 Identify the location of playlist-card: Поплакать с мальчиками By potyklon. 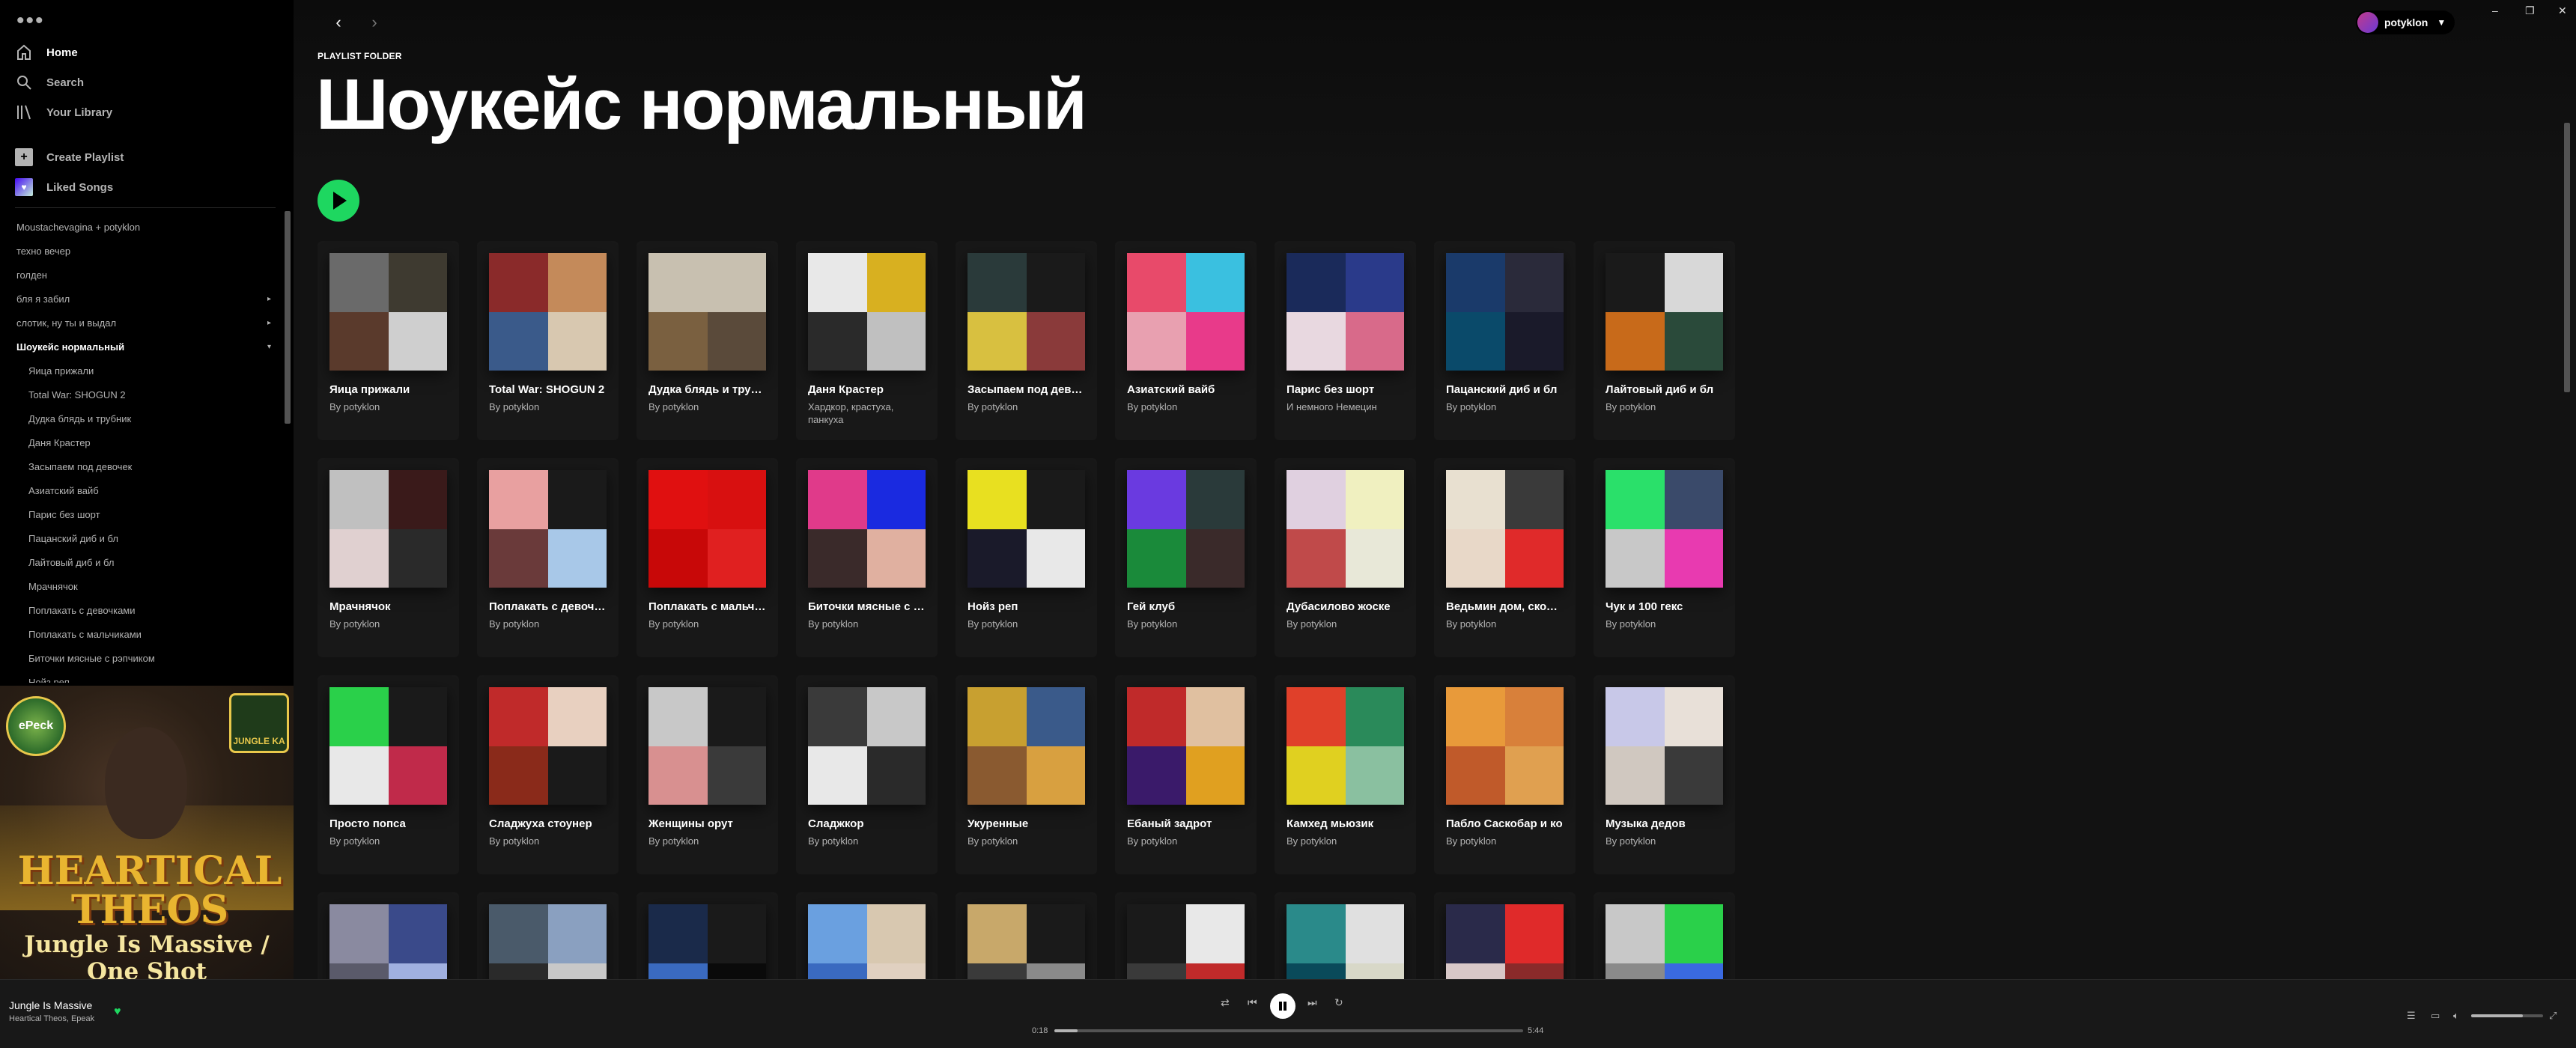
(707, 557).